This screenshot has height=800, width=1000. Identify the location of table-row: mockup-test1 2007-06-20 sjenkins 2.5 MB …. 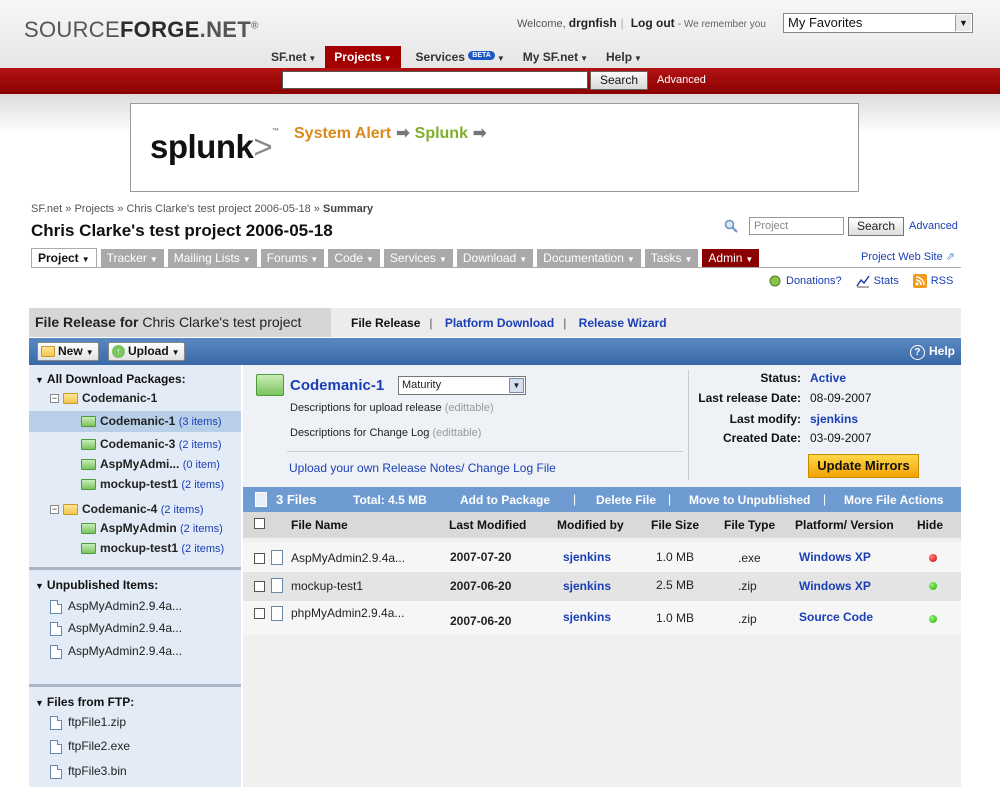
(602, 586).